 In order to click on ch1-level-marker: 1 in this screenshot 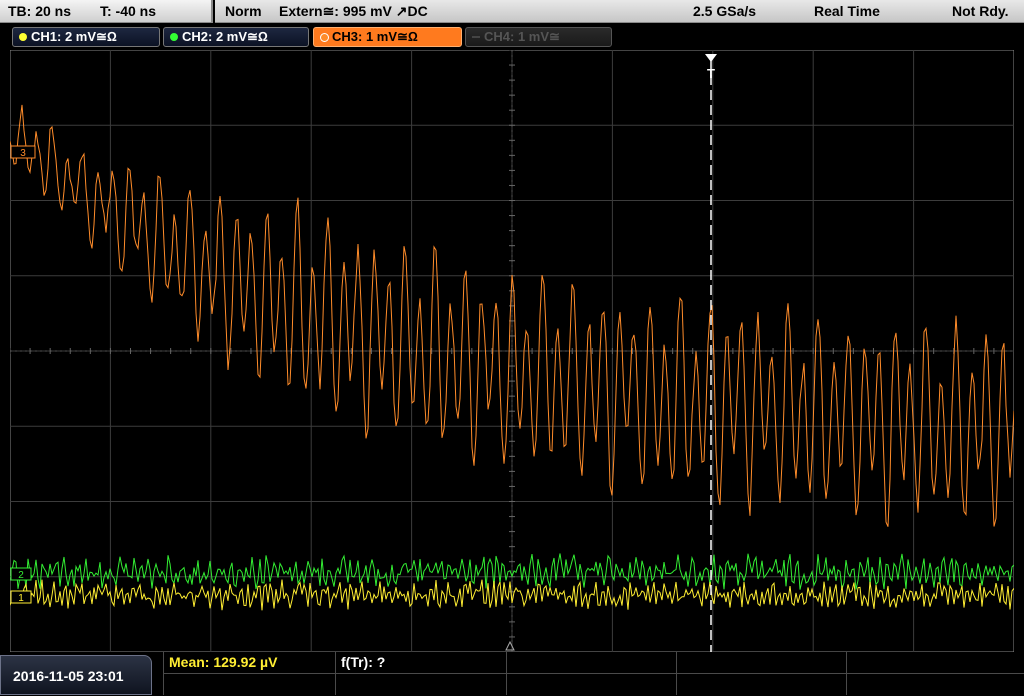, I will do `click(21, 597)`.